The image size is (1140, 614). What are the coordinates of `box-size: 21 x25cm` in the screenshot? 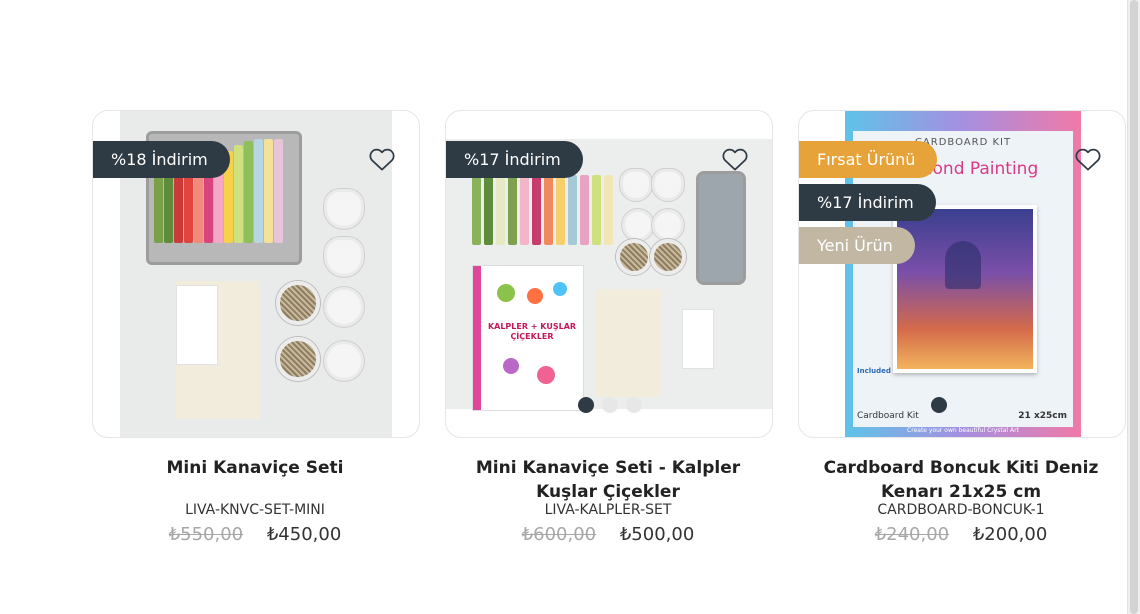 It's located at (1042, 416).